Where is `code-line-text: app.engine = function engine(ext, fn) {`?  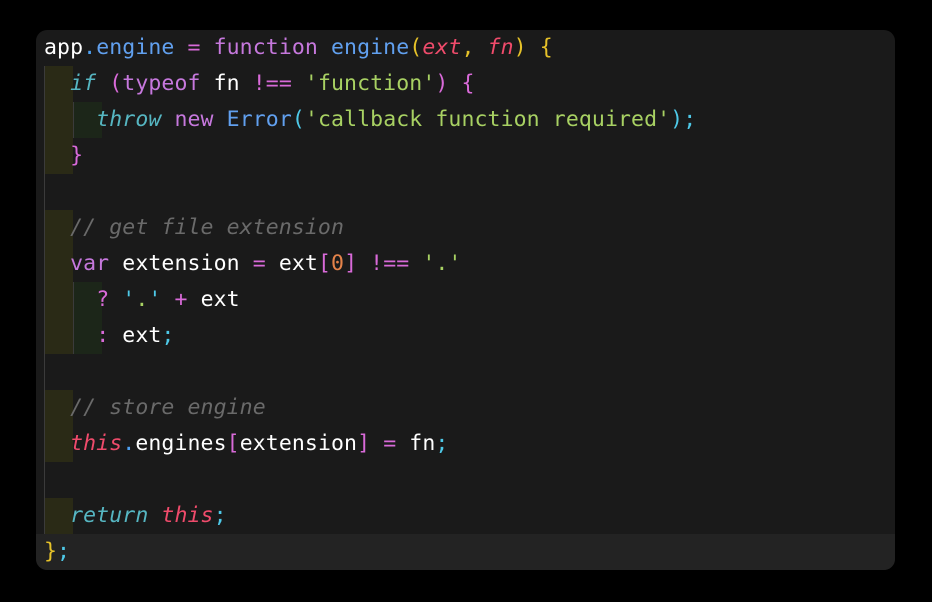
code-line-text: app.engine = function engine(ext, fn) { is located at coordinates (465, 48).